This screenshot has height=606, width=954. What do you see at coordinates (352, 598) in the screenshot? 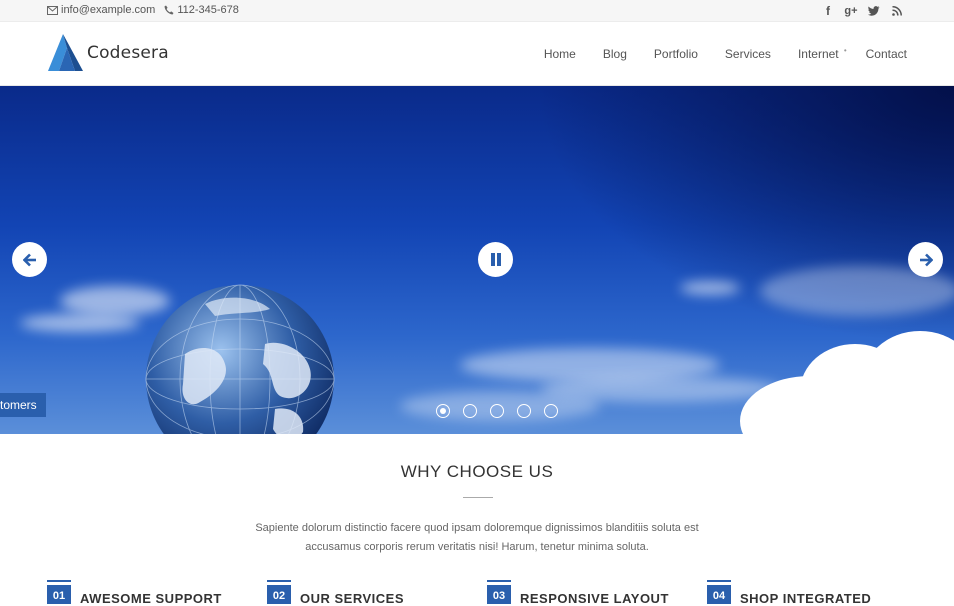
I see `feature-title: OUR SERVICES` at bounding box center [352, 598].